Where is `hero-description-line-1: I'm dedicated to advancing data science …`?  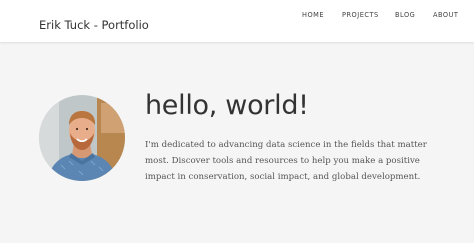 hero-description-line-1: I'm dedicated to advancing data science … is located at coordinates (286, 145).